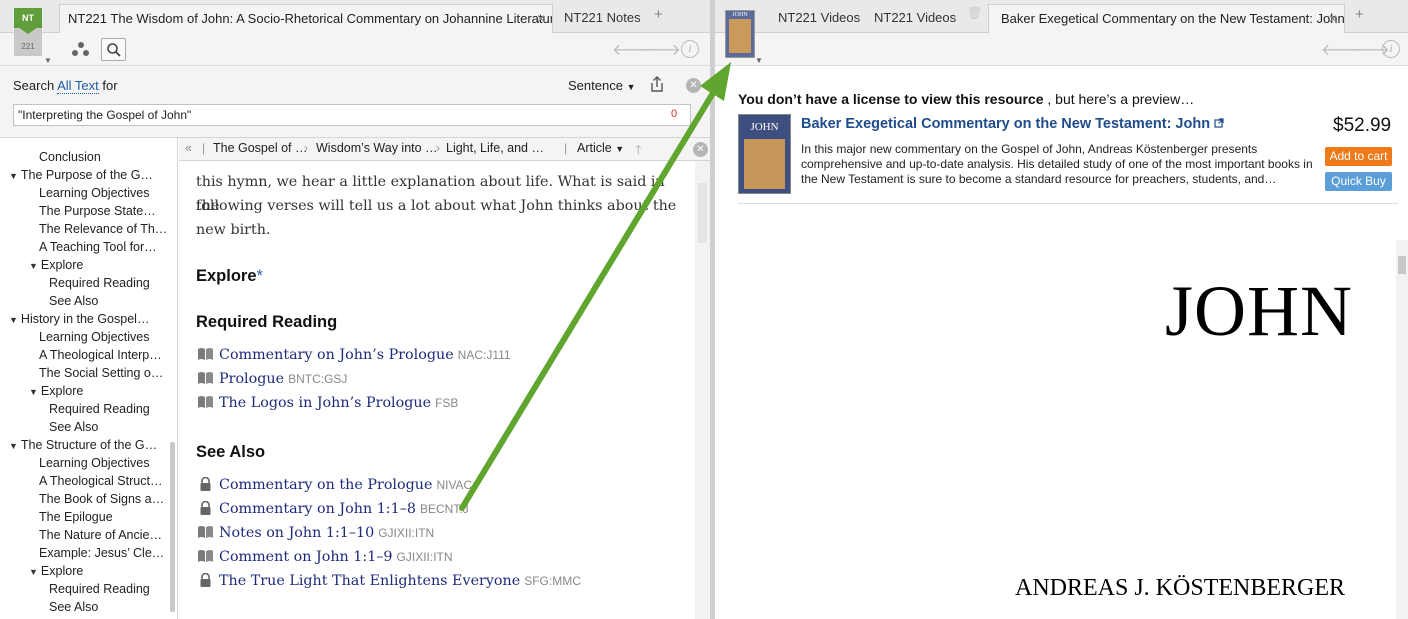 The height and width of the screenshot is (619, 1408). I want to click on article-label: Article, so click(594, 148).